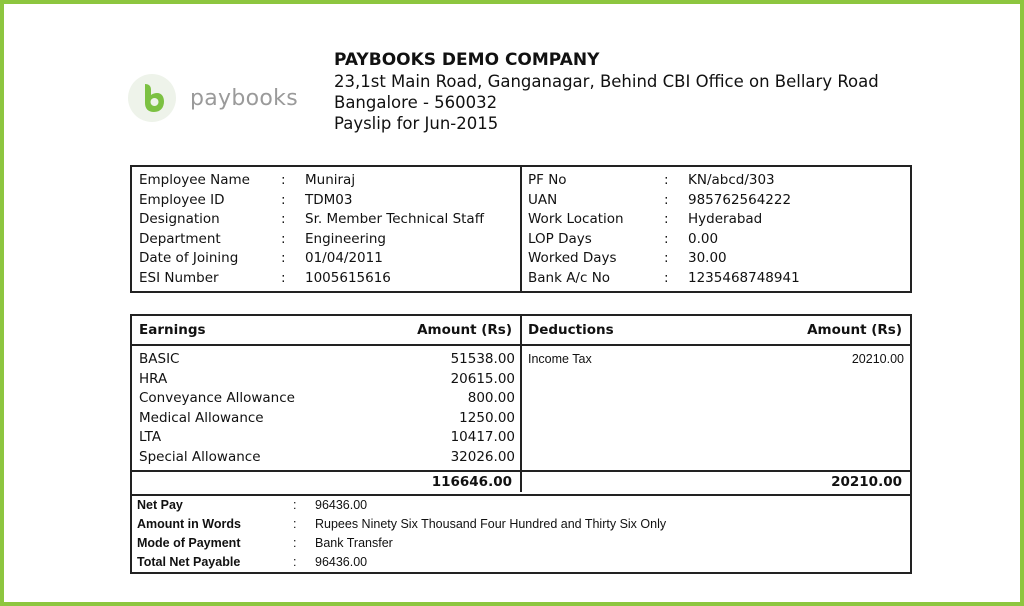 Image resolution: width=1024 pixels, height=606 pixels. What do you see at coordinates (543, 199) in the screenshot?
I see `detail-label: UAN` at bounding box center [543, 199].